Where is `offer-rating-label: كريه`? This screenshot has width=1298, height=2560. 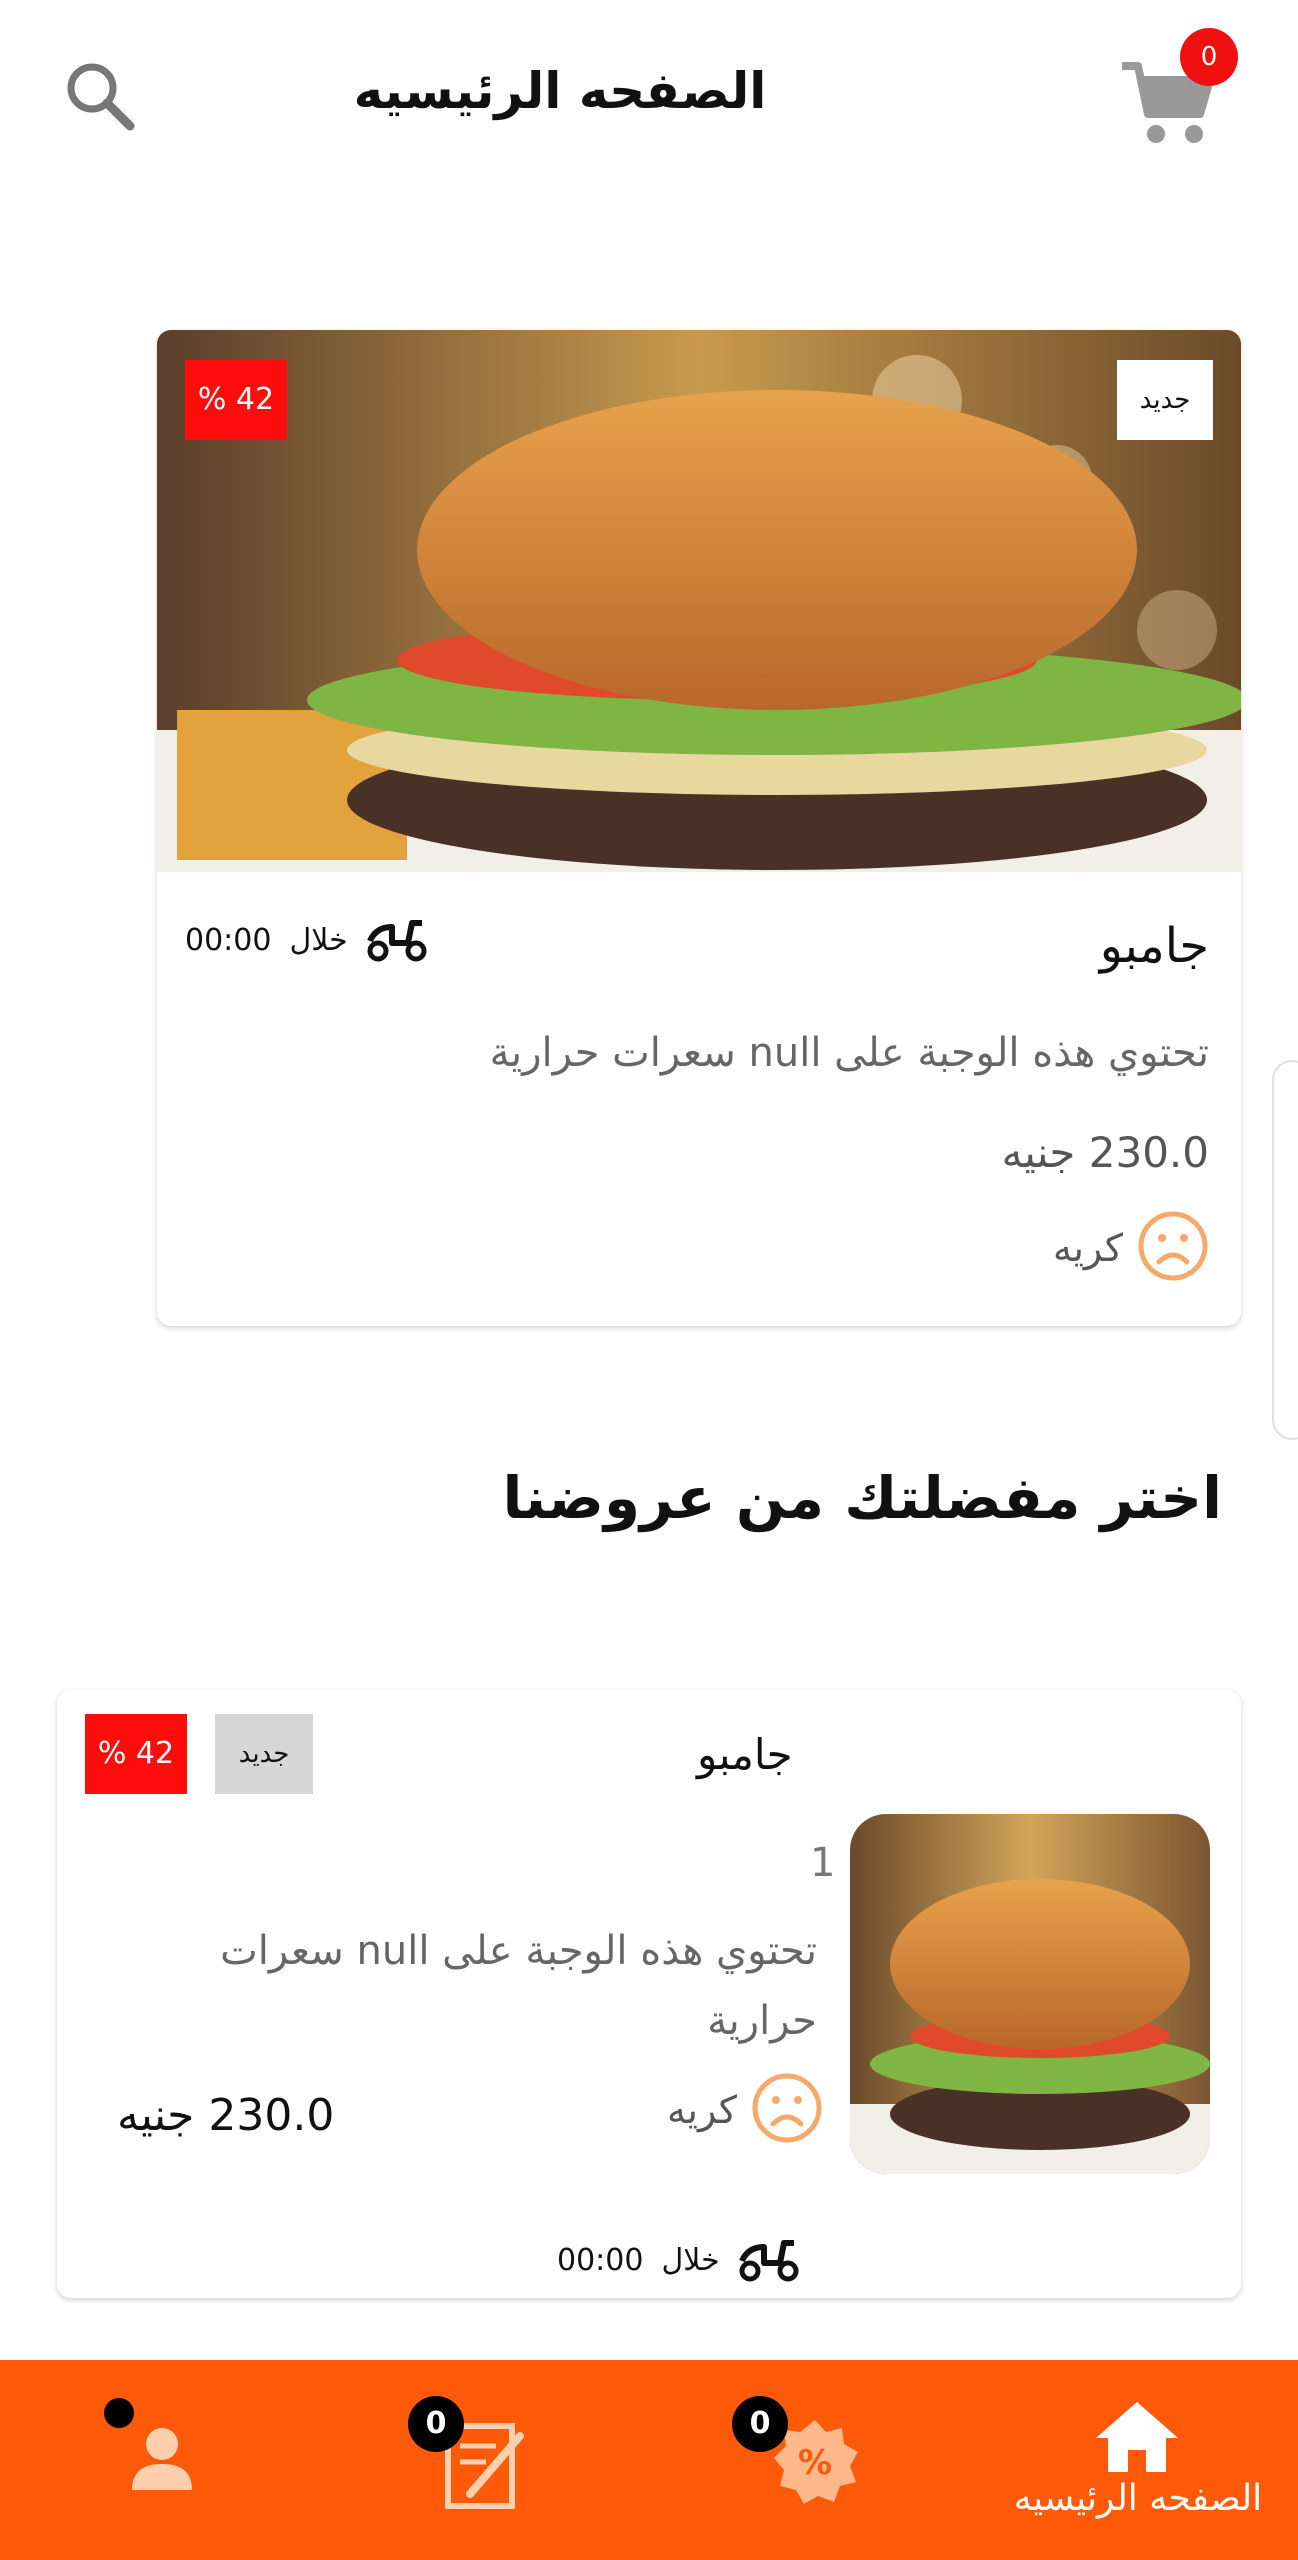
offer-rating-label: كريه is located at coordinates (702, 2110).